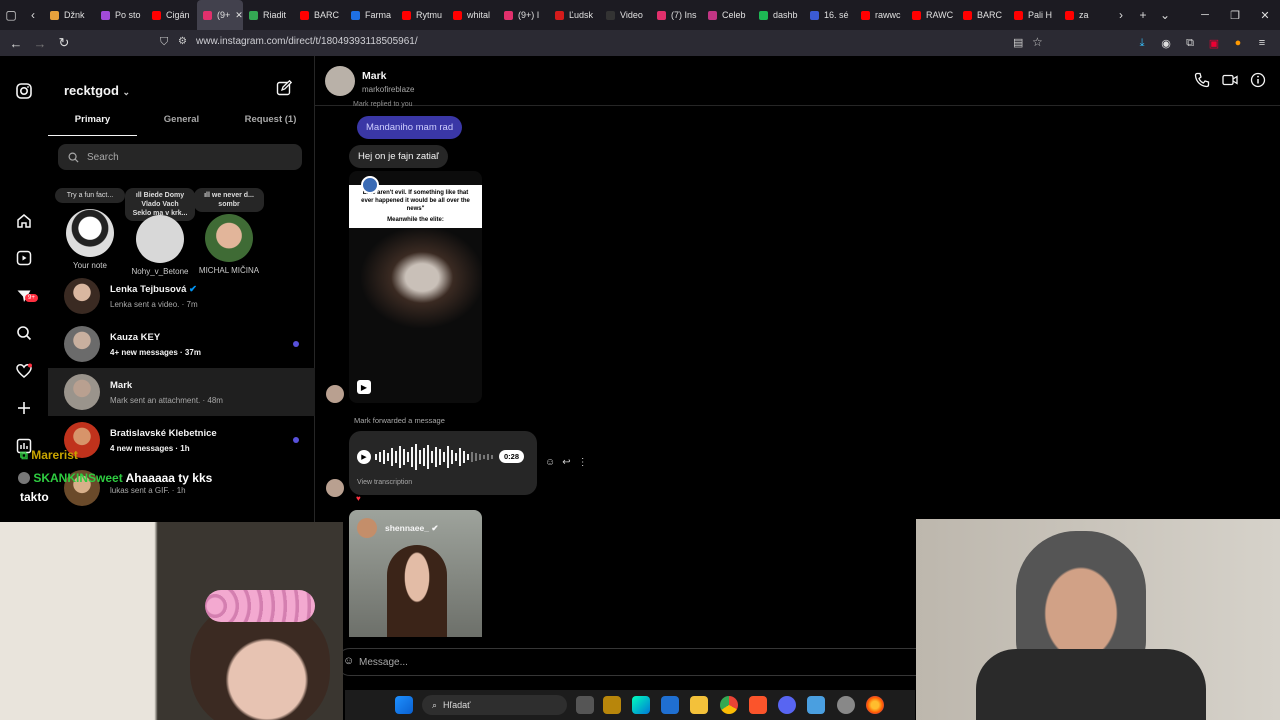 The width and height of the screenshot is (1280, 720). I want to click on notepad-icon, so click(816, 705).